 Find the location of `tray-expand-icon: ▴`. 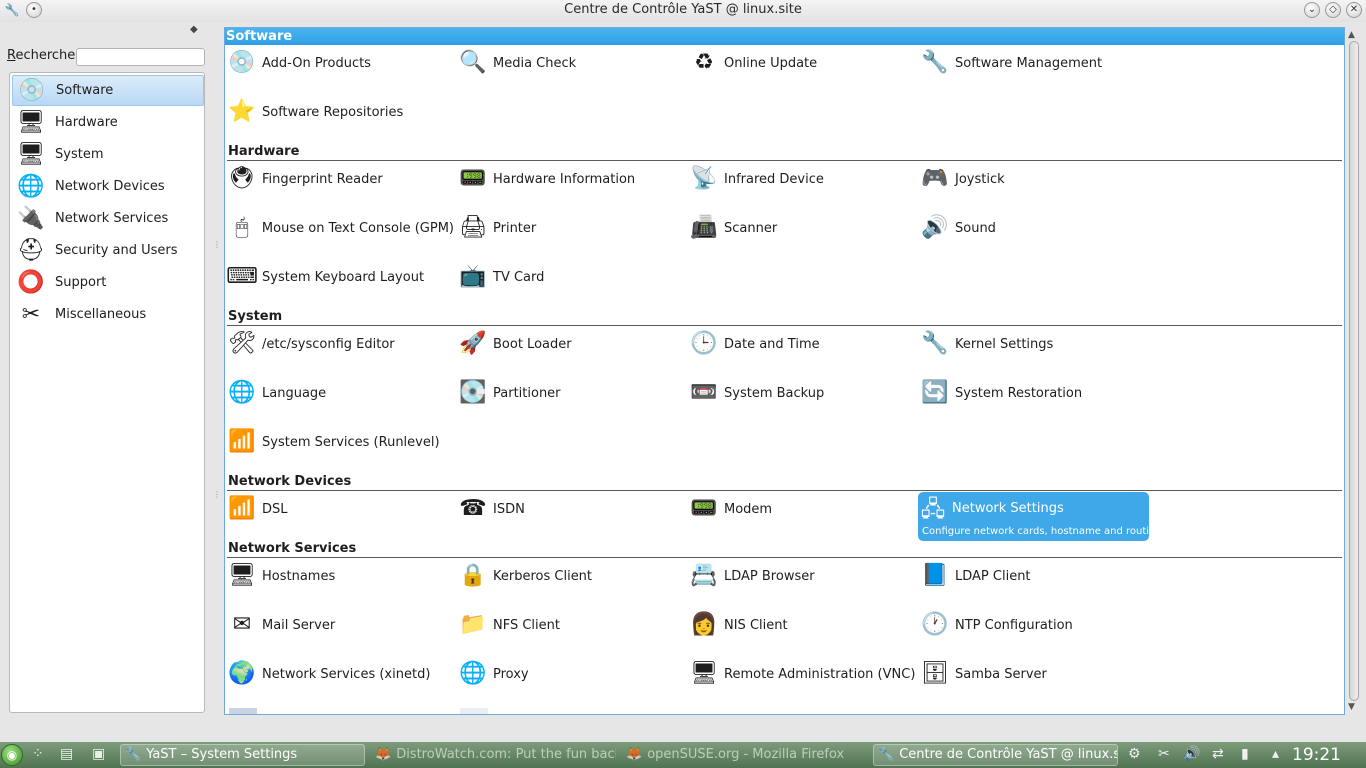

tray-expand-icon: ▴ is located at coordinates (1275, 754).